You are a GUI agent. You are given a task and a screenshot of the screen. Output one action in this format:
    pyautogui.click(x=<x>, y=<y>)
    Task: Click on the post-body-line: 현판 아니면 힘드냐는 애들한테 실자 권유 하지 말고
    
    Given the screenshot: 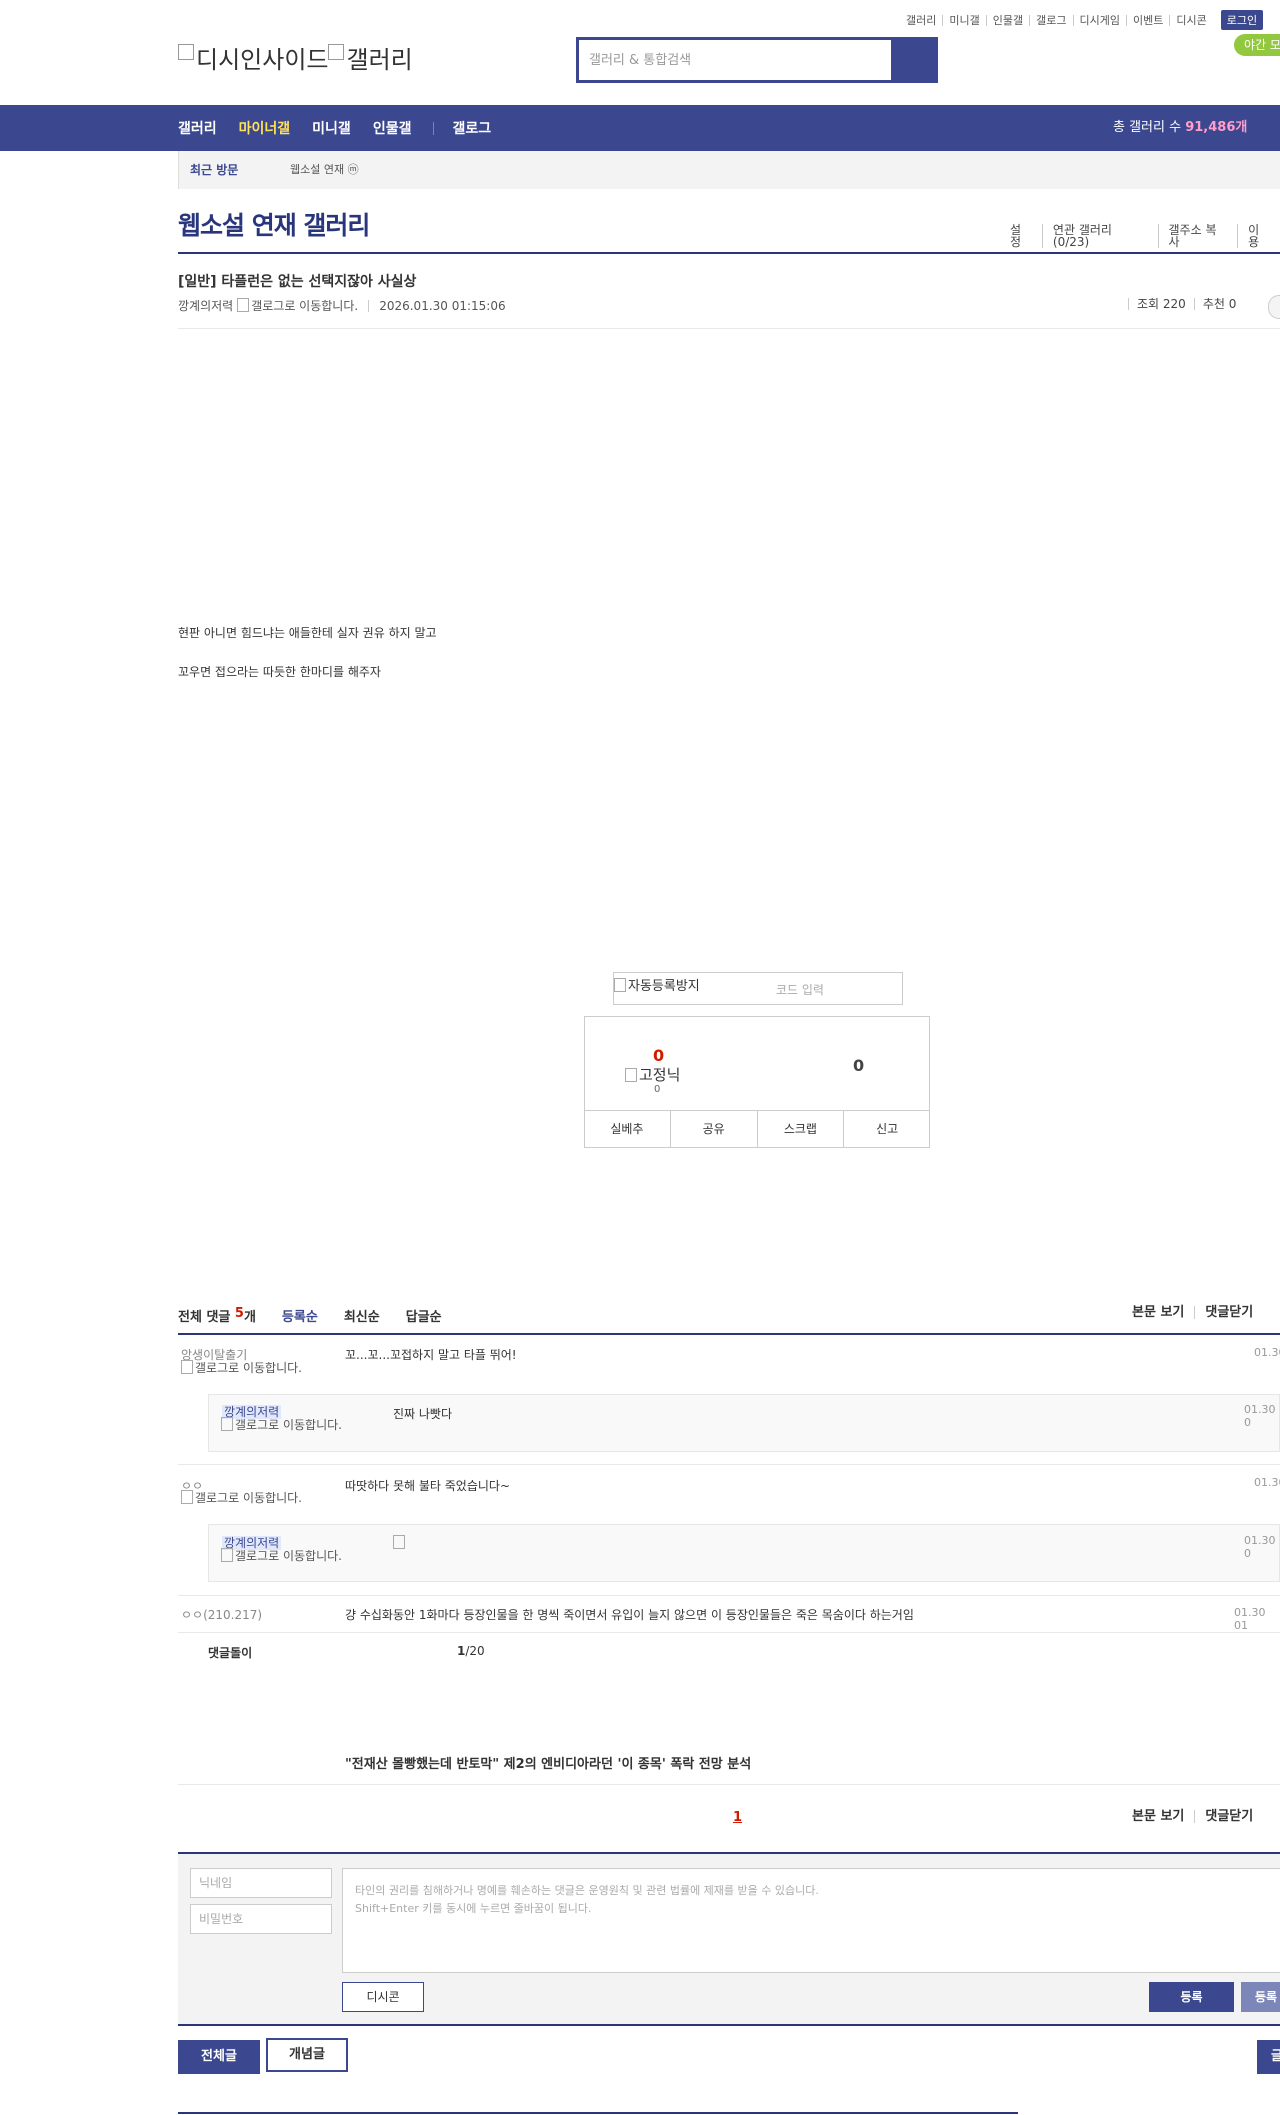 What is the action you would take?
    pyautogui.click(x=307, y=633)
    